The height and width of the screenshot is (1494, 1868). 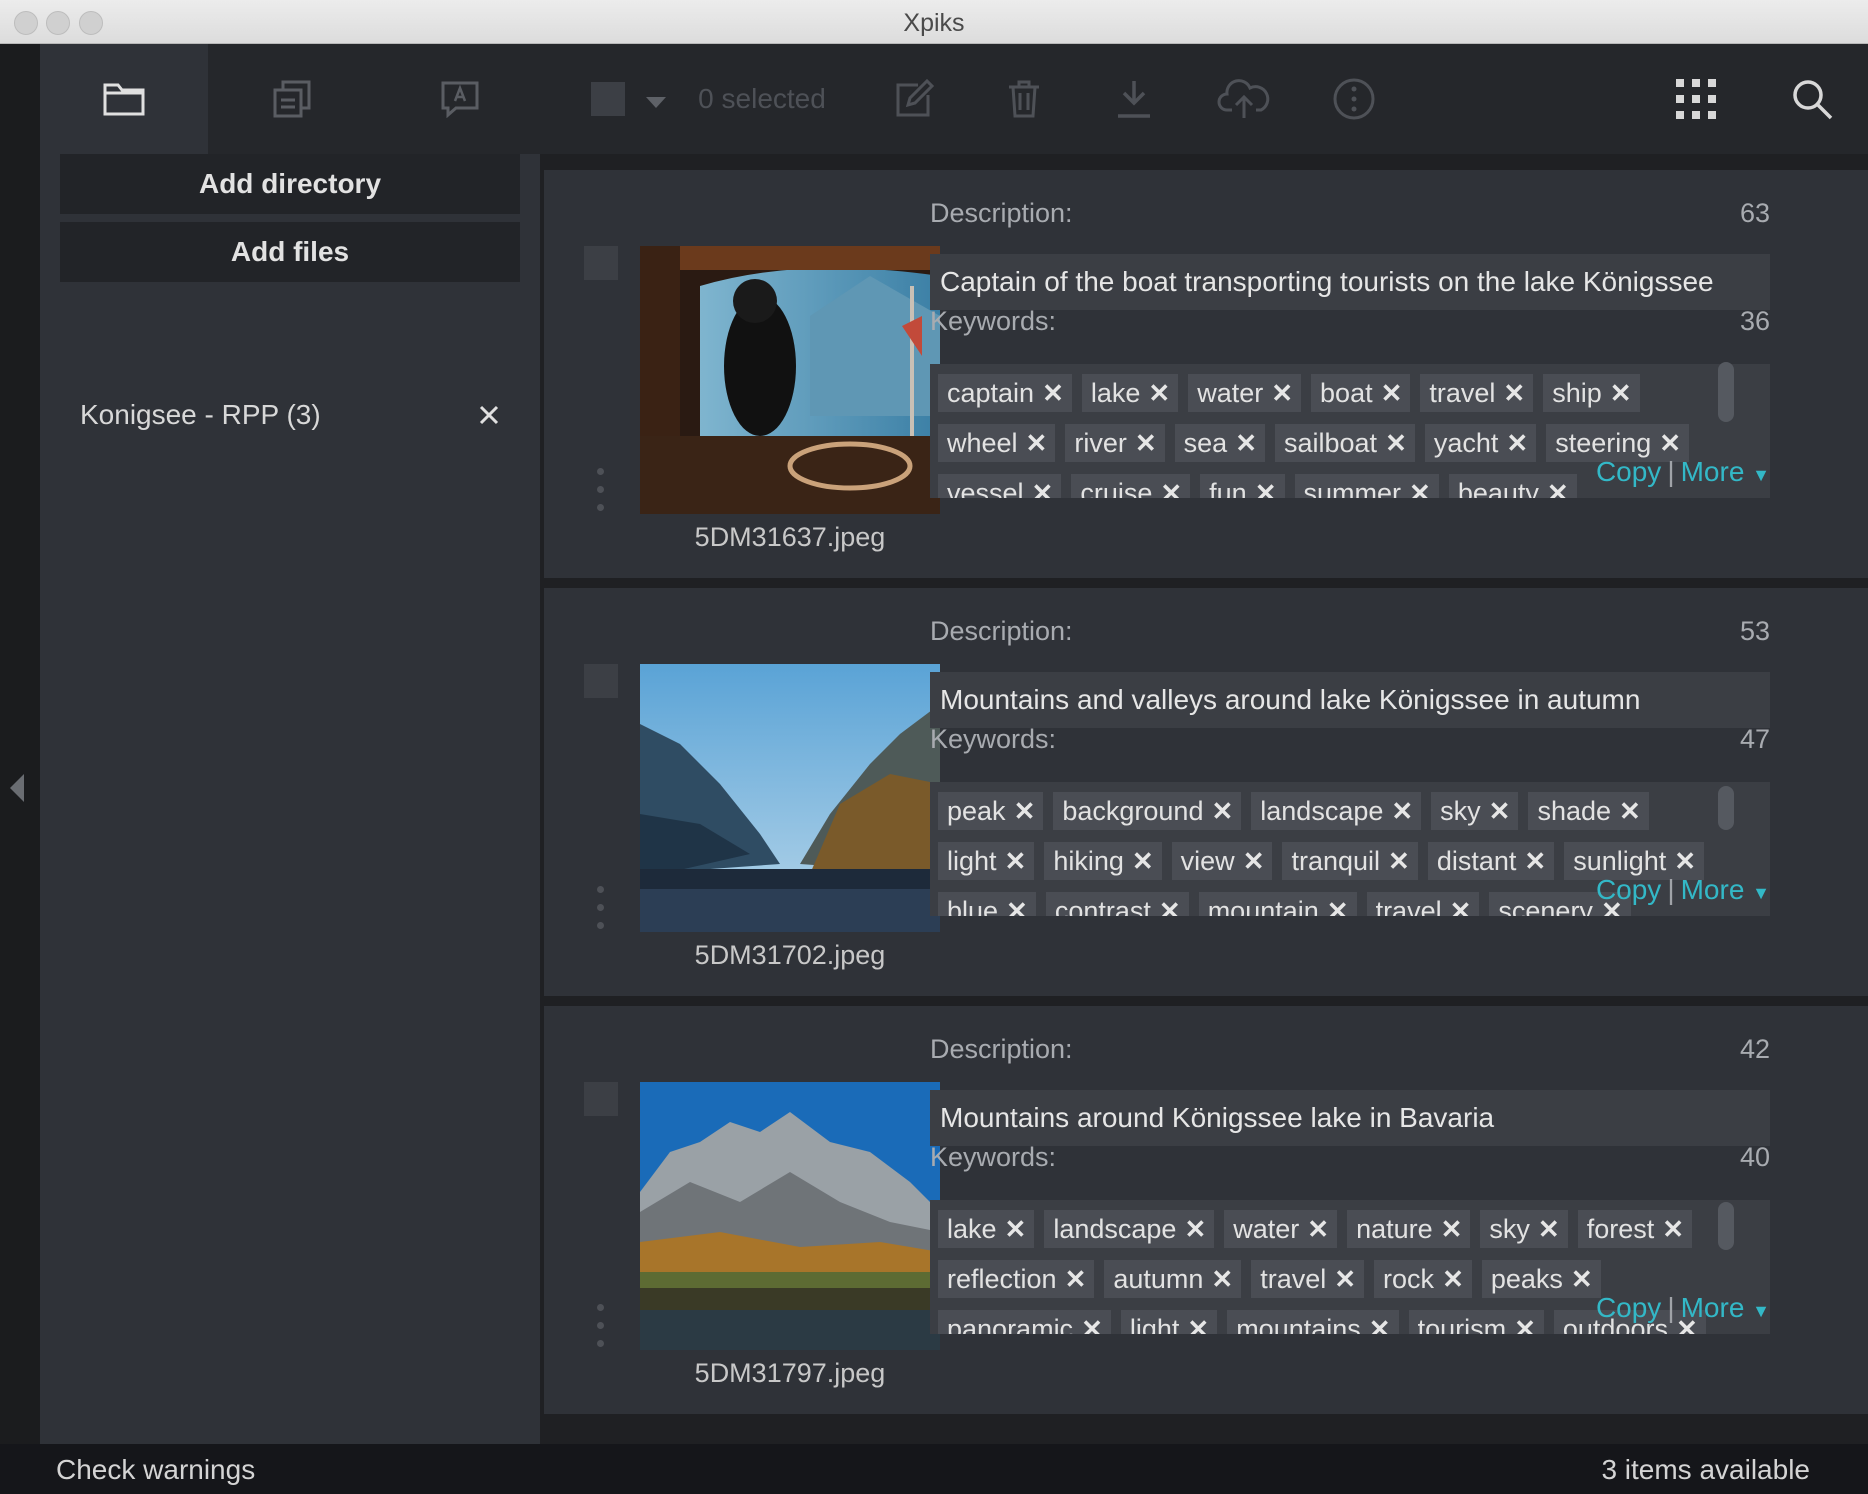 I want to click on copy-link: Copy, so click(x=1628, y=471).